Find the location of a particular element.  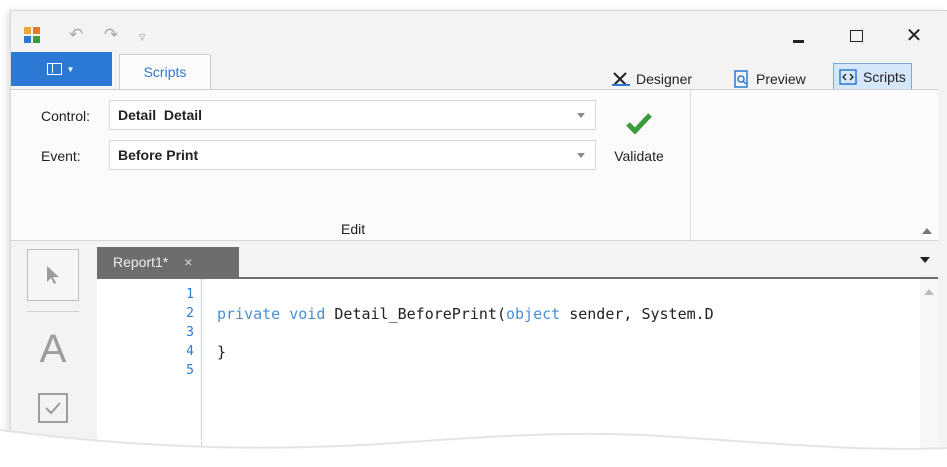

maximize-icon is located at coordinates (856, 36).